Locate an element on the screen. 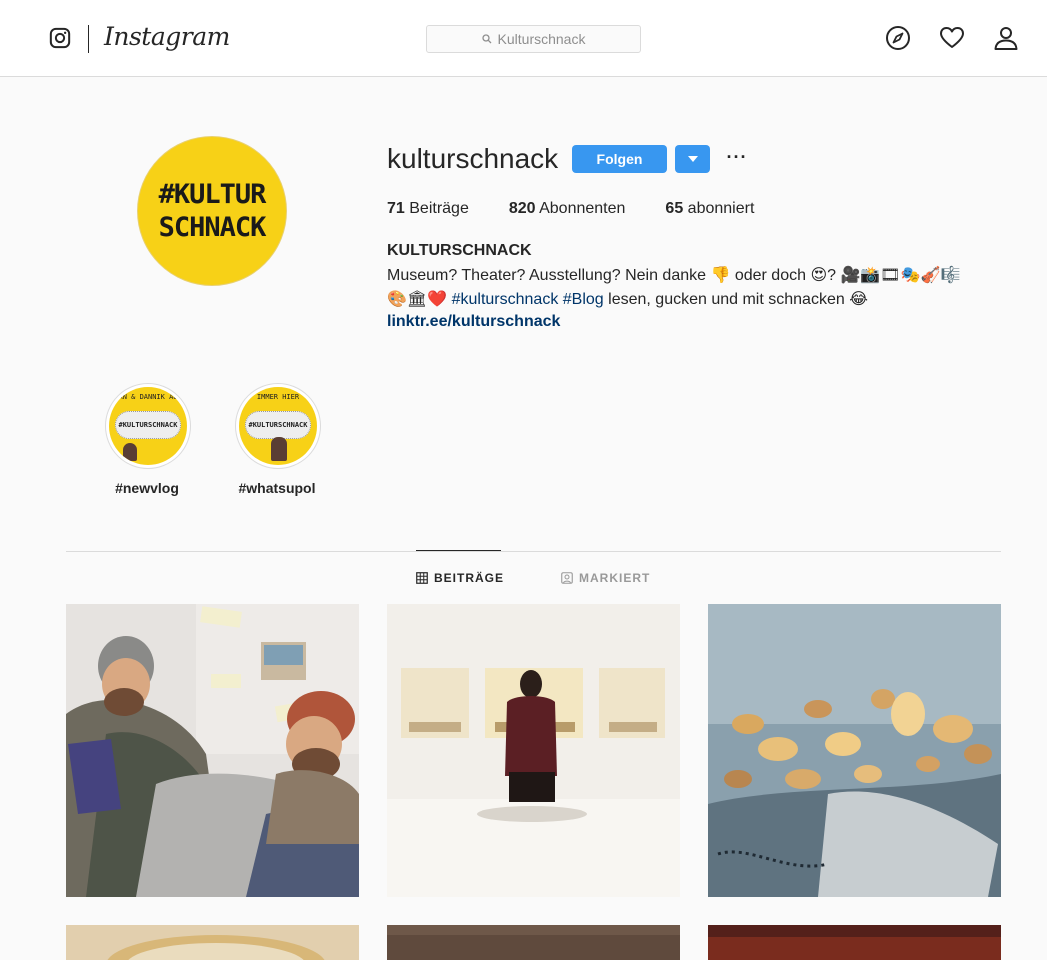  tab-tagged: MARKIERT is located at coordinates (605, 578).